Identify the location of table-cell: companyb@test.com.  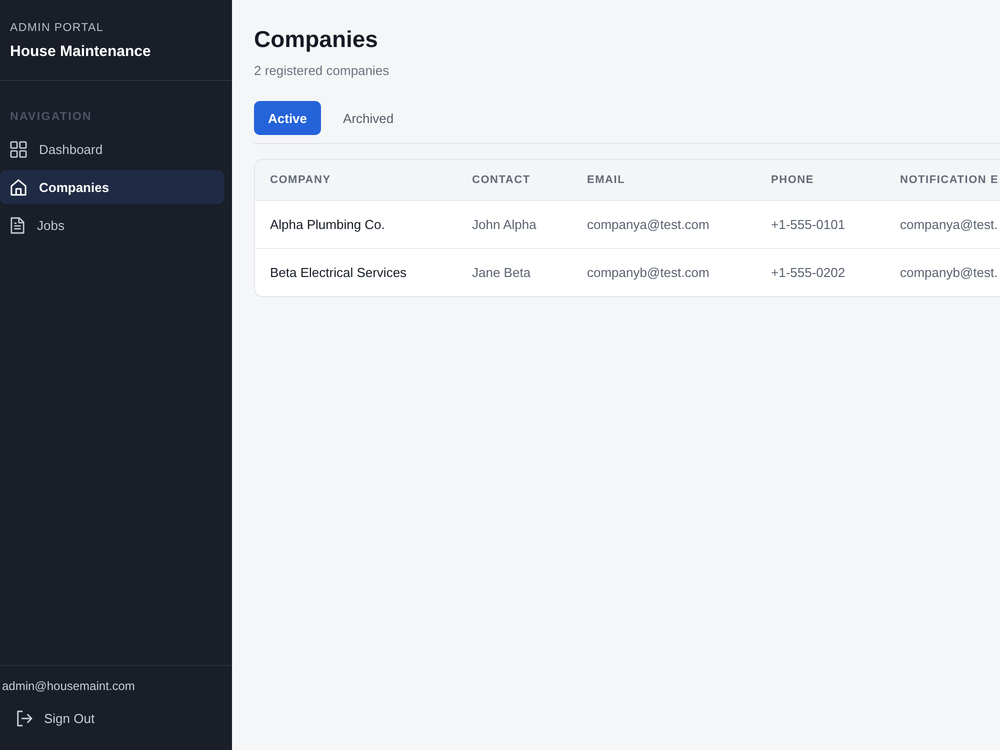
(664, 272).